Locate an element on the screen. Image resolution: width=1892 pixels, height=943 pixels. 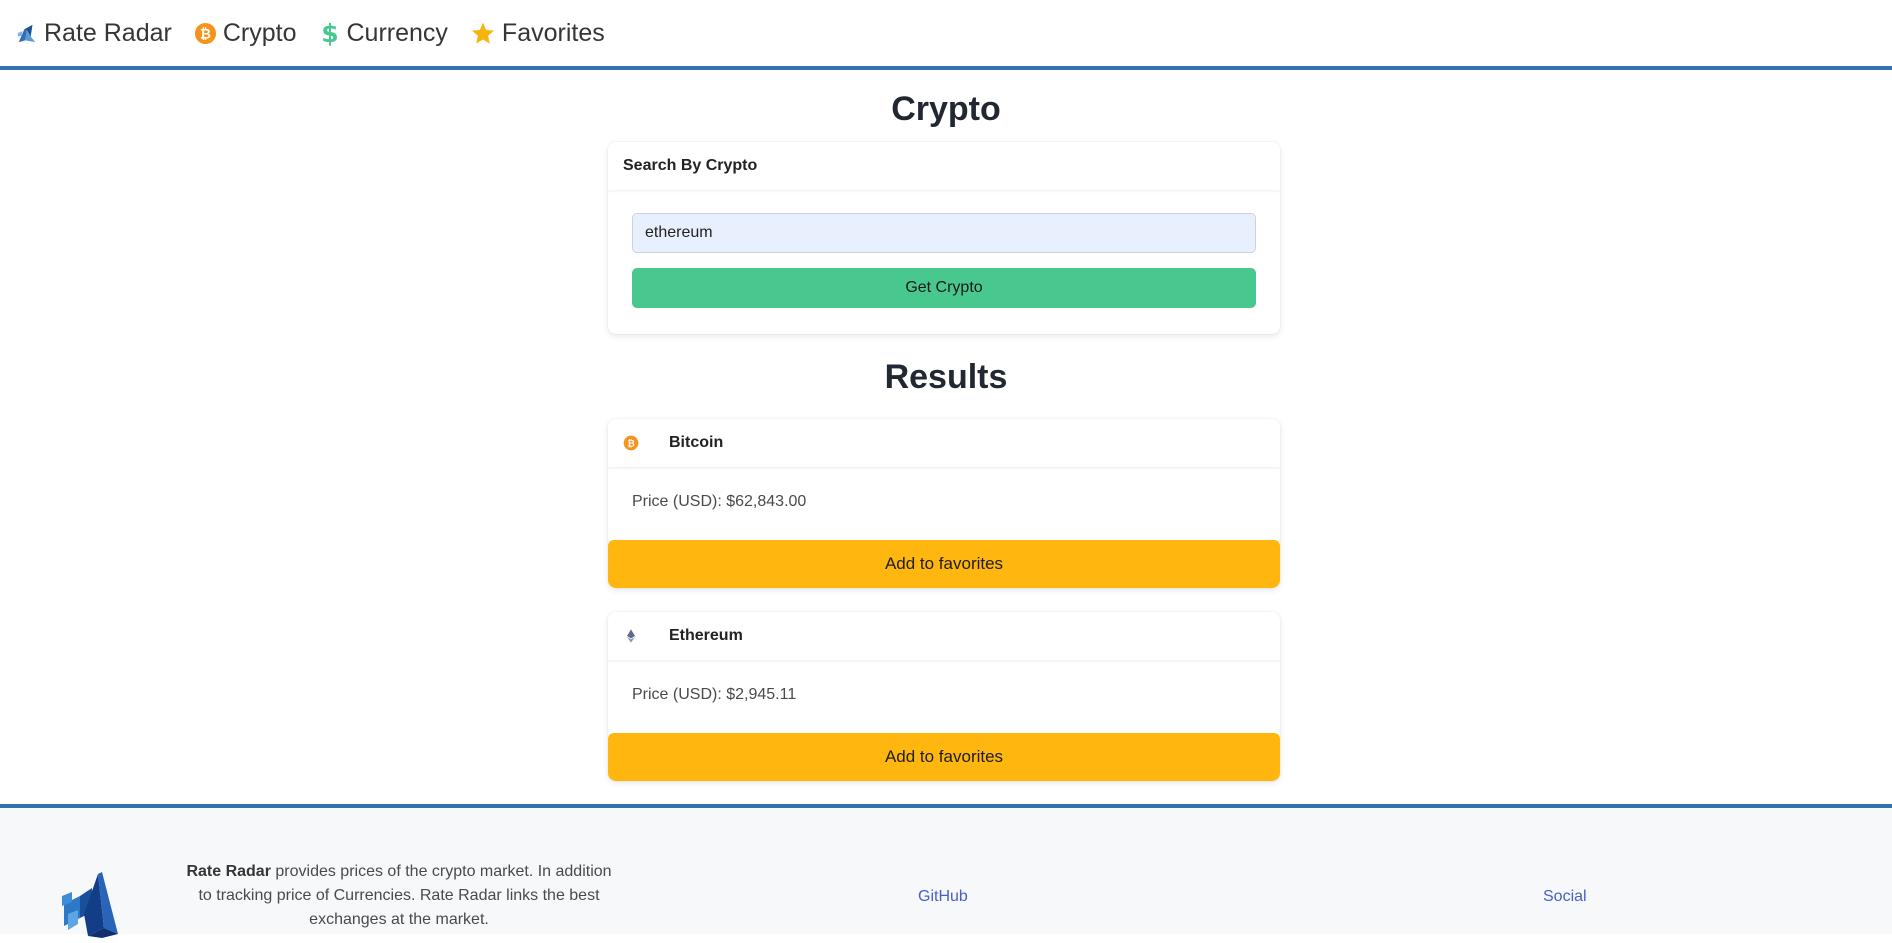
social-link: Social is located at coordinates (1565, 897).